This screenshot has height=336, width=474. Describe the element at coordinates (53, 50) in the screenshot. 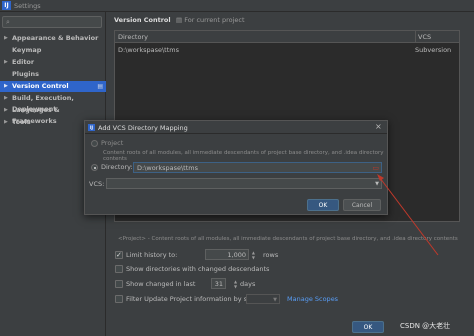

I see `sidebar-item-keymap: Keymap` at that location.